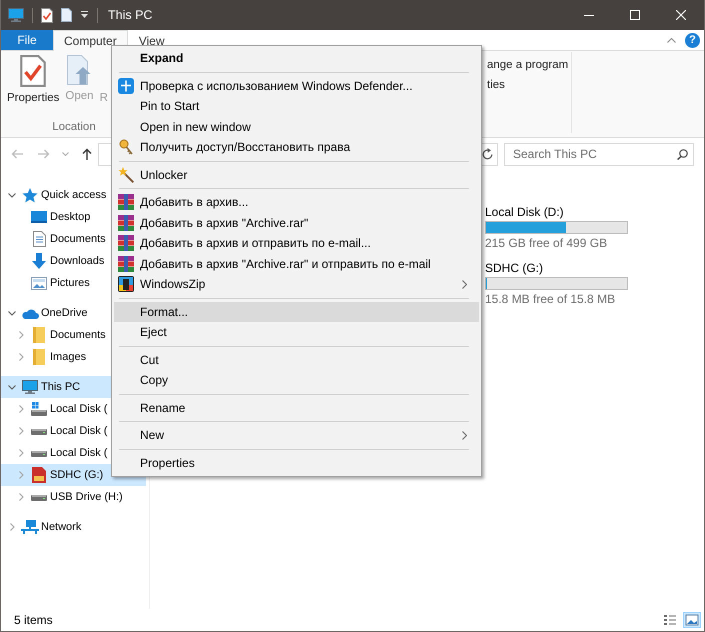 The image size is (705, 632). Describe the element at coordinates (39, 239) in the screenshot. I see `document-icon` at that location.